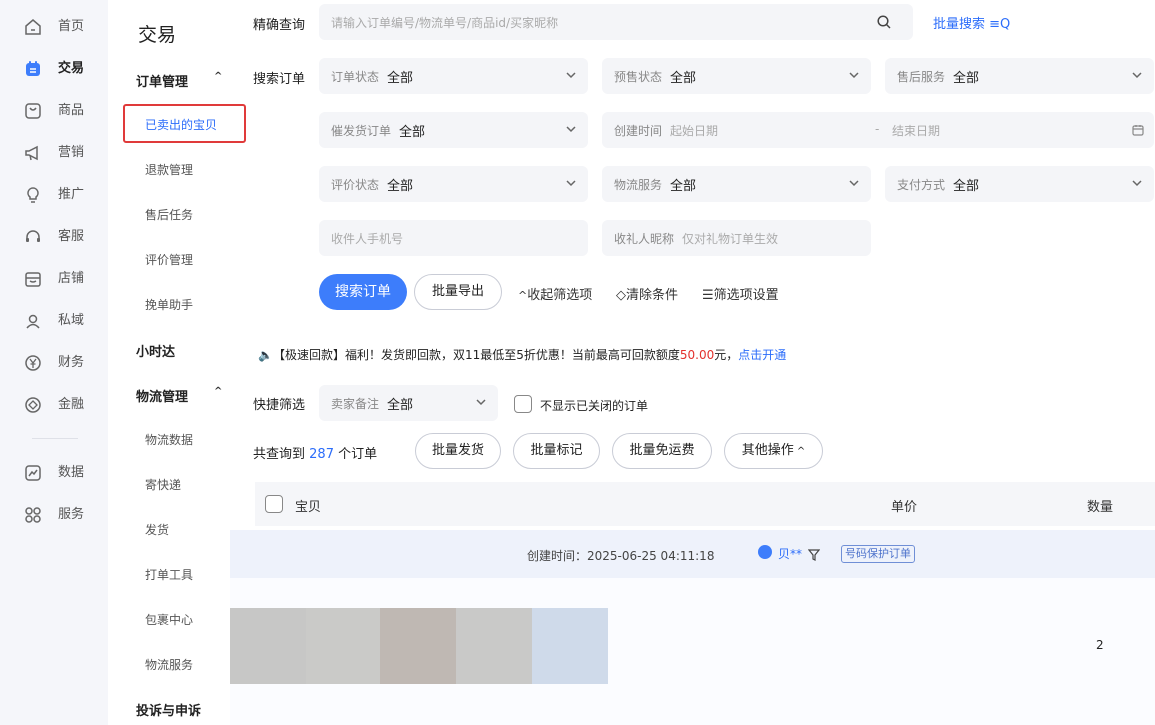 Image resolution: width=1155 pixels, height=725 pixels. What do you see at coordinates (814, 555) in the screenshot?
I see `filter-icon` at bounding box center [814, 555].